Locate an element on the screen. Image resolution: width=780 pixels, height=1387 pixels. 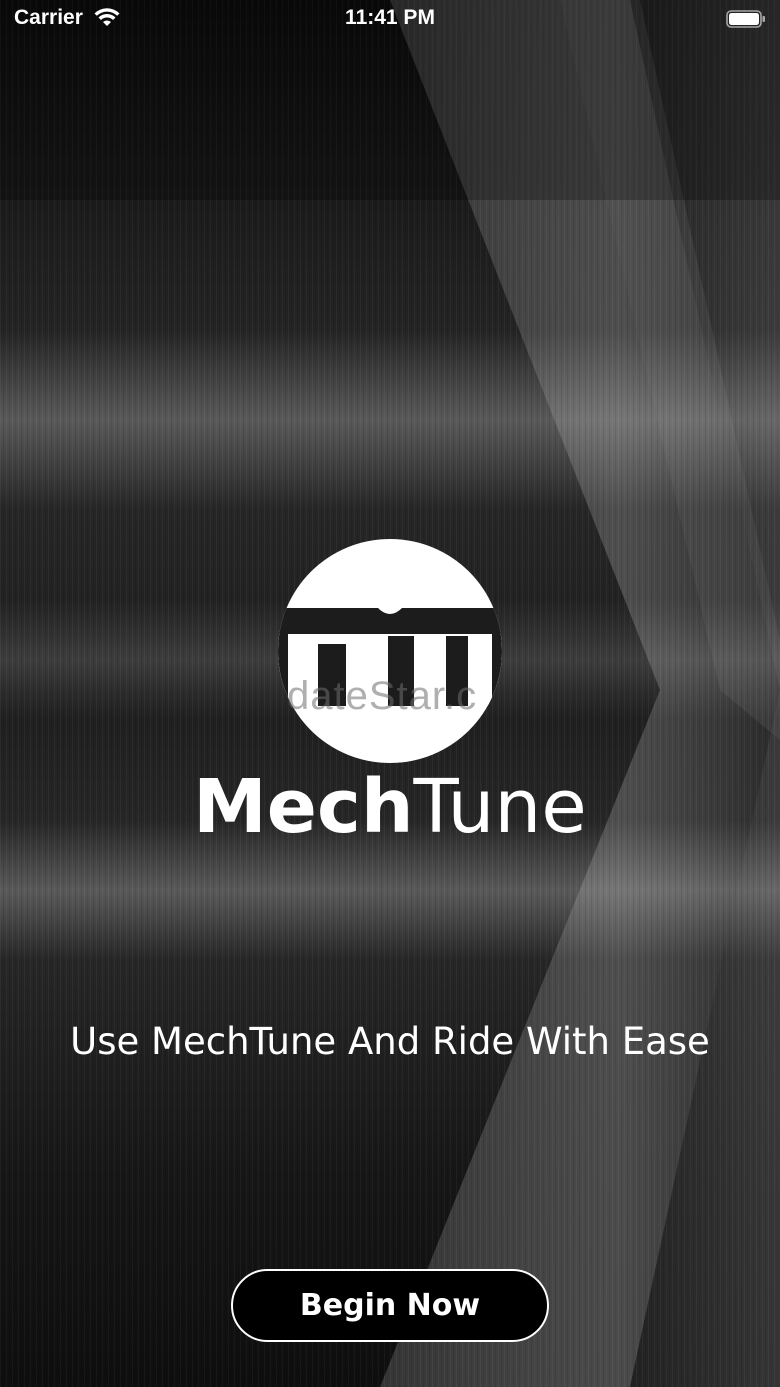
status-bar: Carrier 11:41 PM is located at coordinates (390, 20).